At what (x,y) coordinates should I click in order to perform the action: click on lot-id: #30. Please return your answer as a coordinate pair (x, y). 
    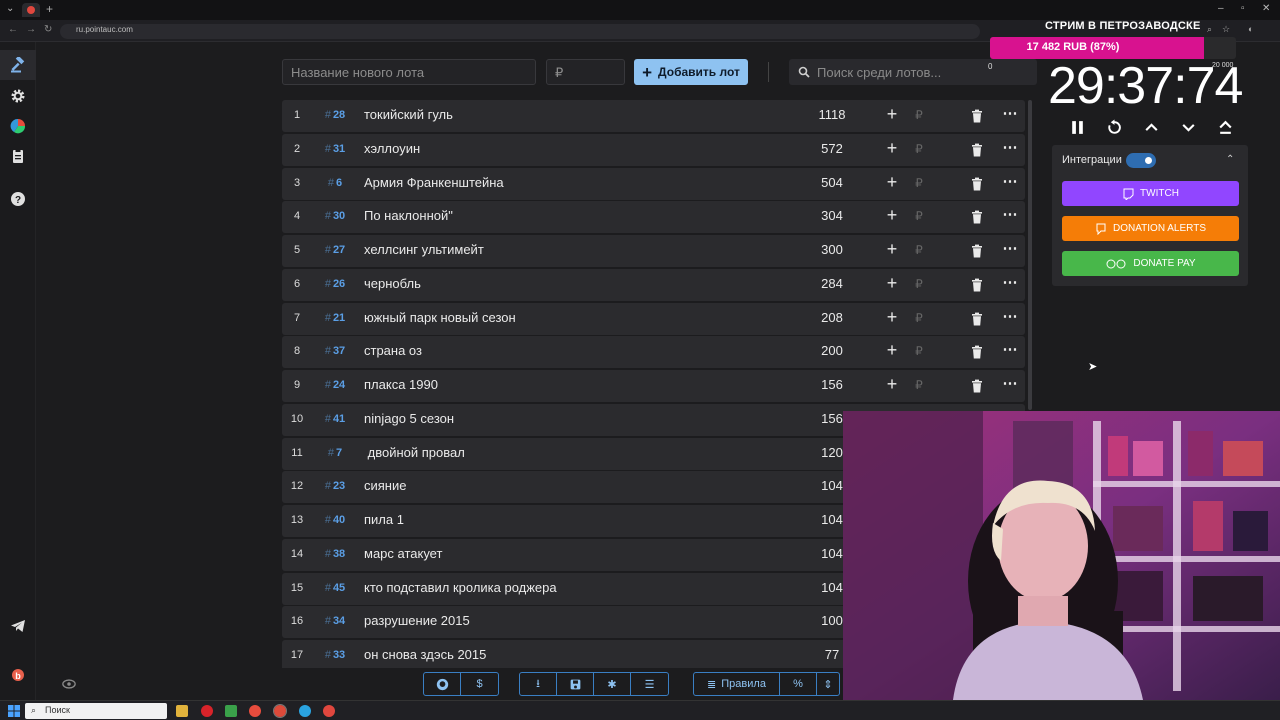
    Looking at the image, I should click on (335, 216).